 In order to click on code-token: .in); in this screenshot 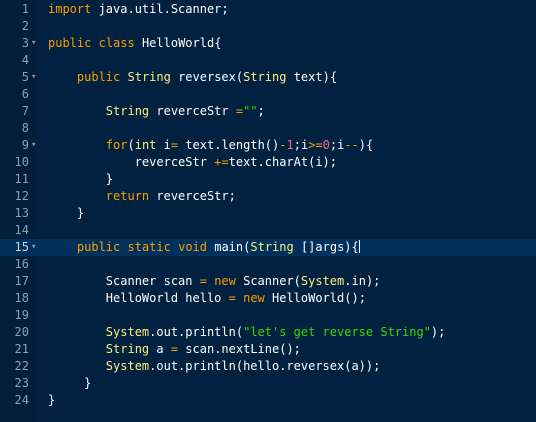, I will do `click(362, 281)`.